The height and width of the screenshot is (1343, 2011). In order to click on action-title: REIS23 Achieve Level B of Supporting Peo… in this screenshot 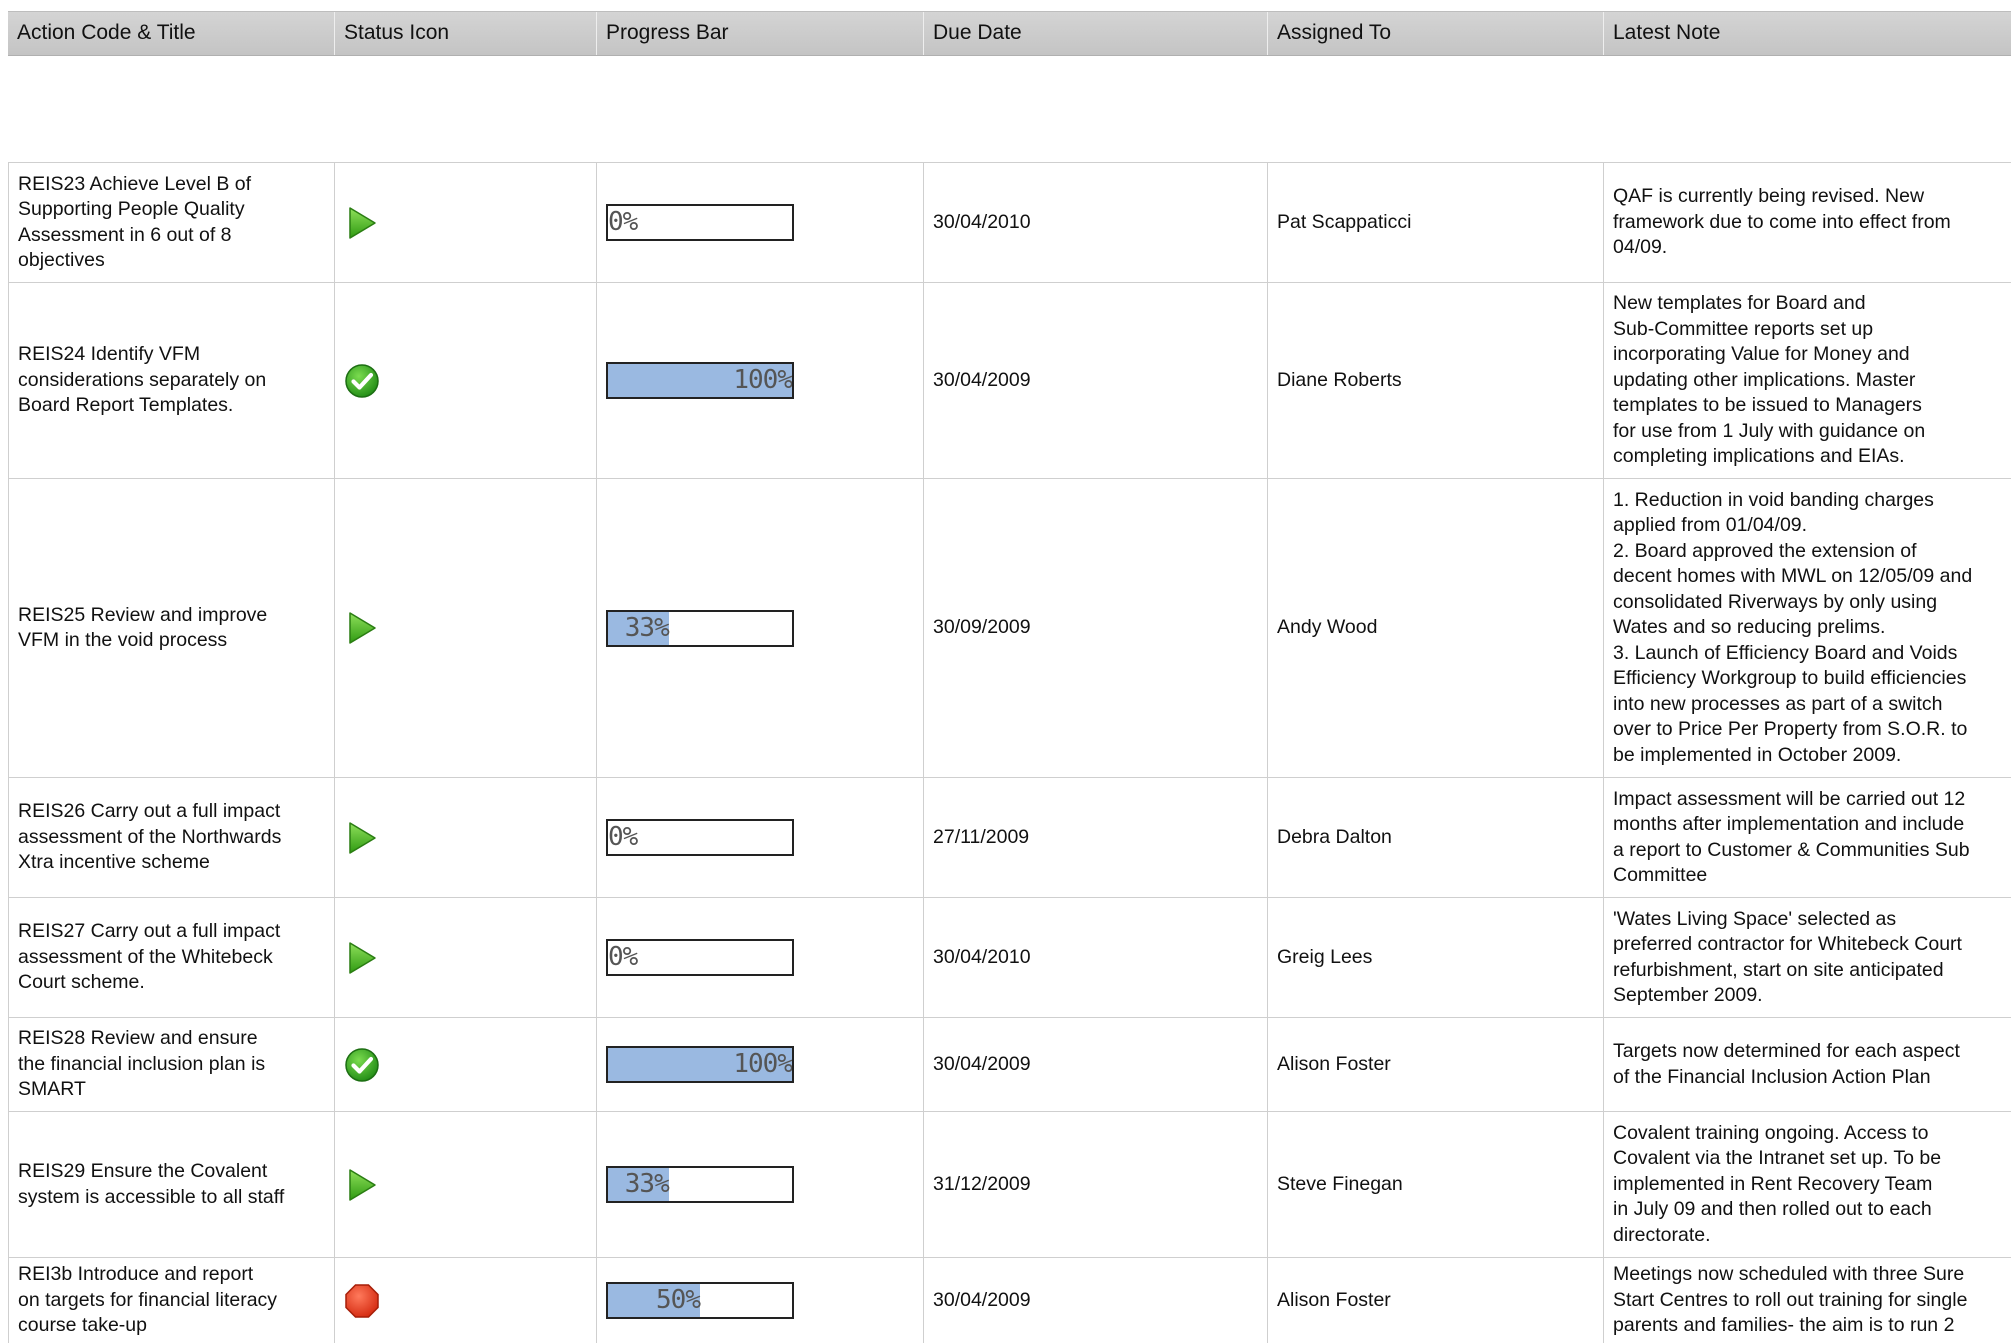, I will do `click(135, 222)`.